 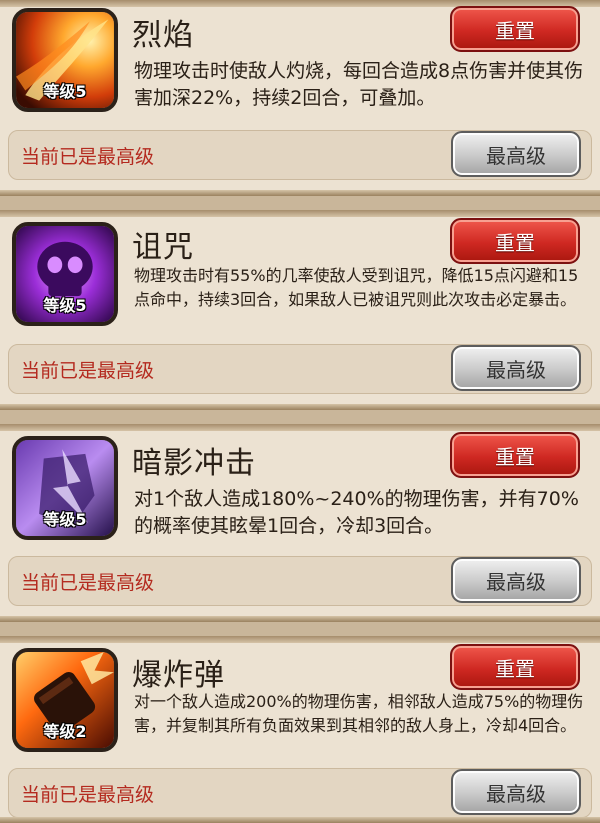 What do you see at coordinates (65, 60) in the screenshot?
I see `fire-slash-icon: 等级5` at bounding box center [65, 60].